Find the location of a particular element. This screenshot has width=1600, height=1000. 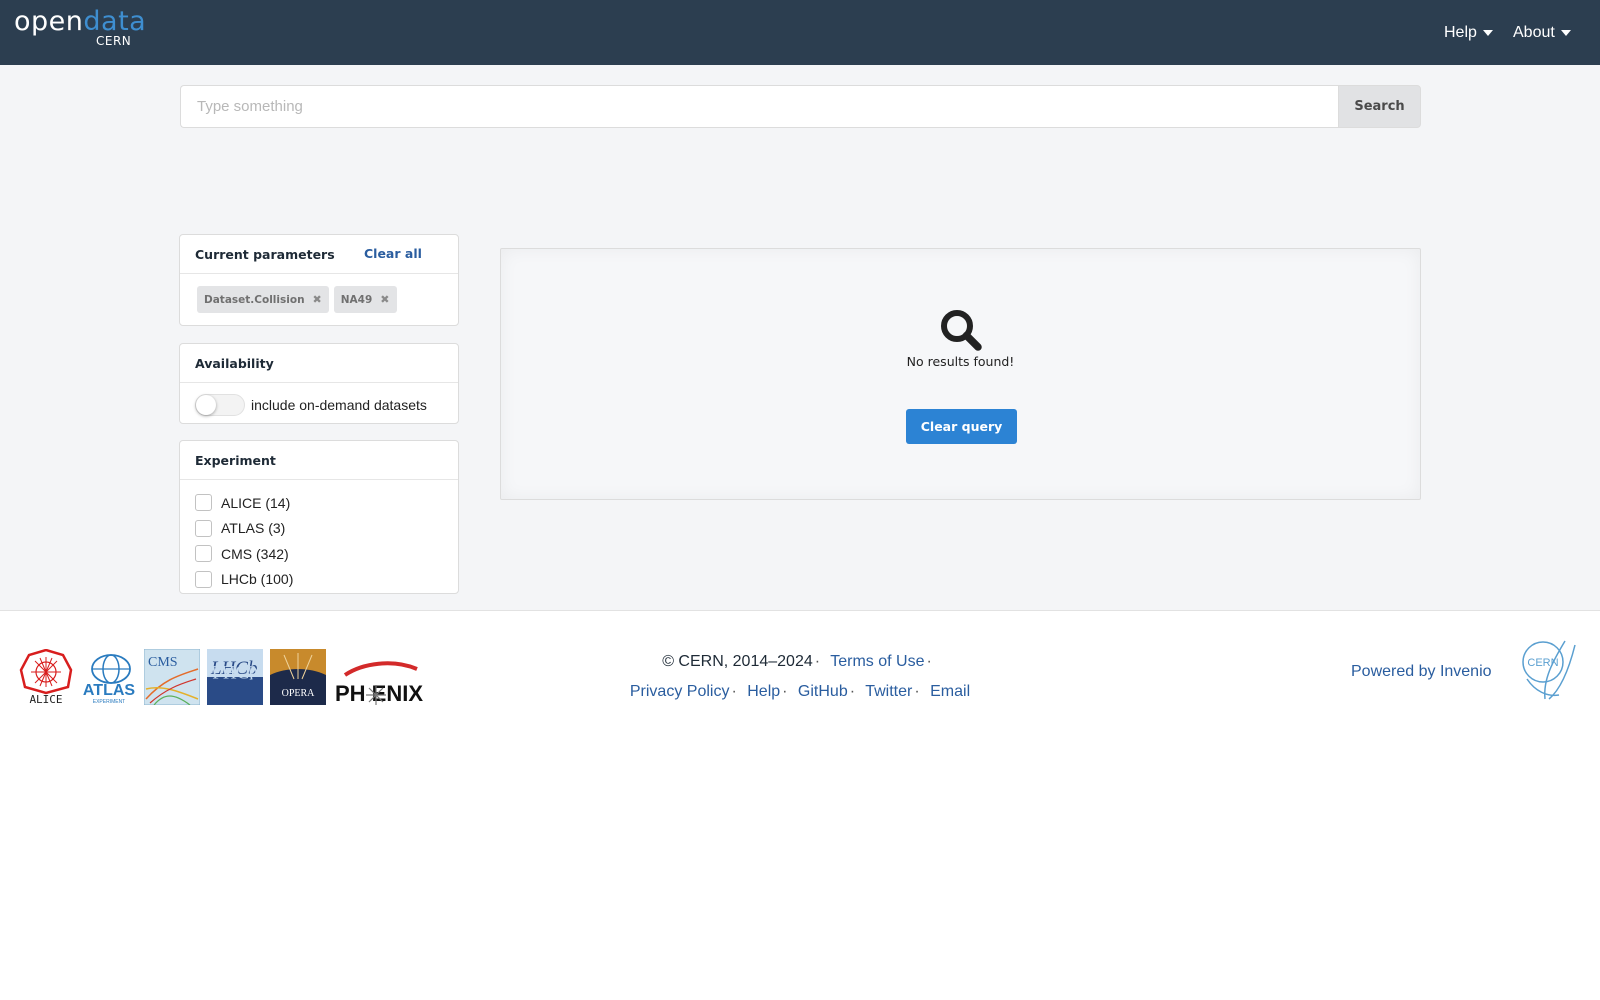

svg-text: CMS is located at coordinates (163, 662).